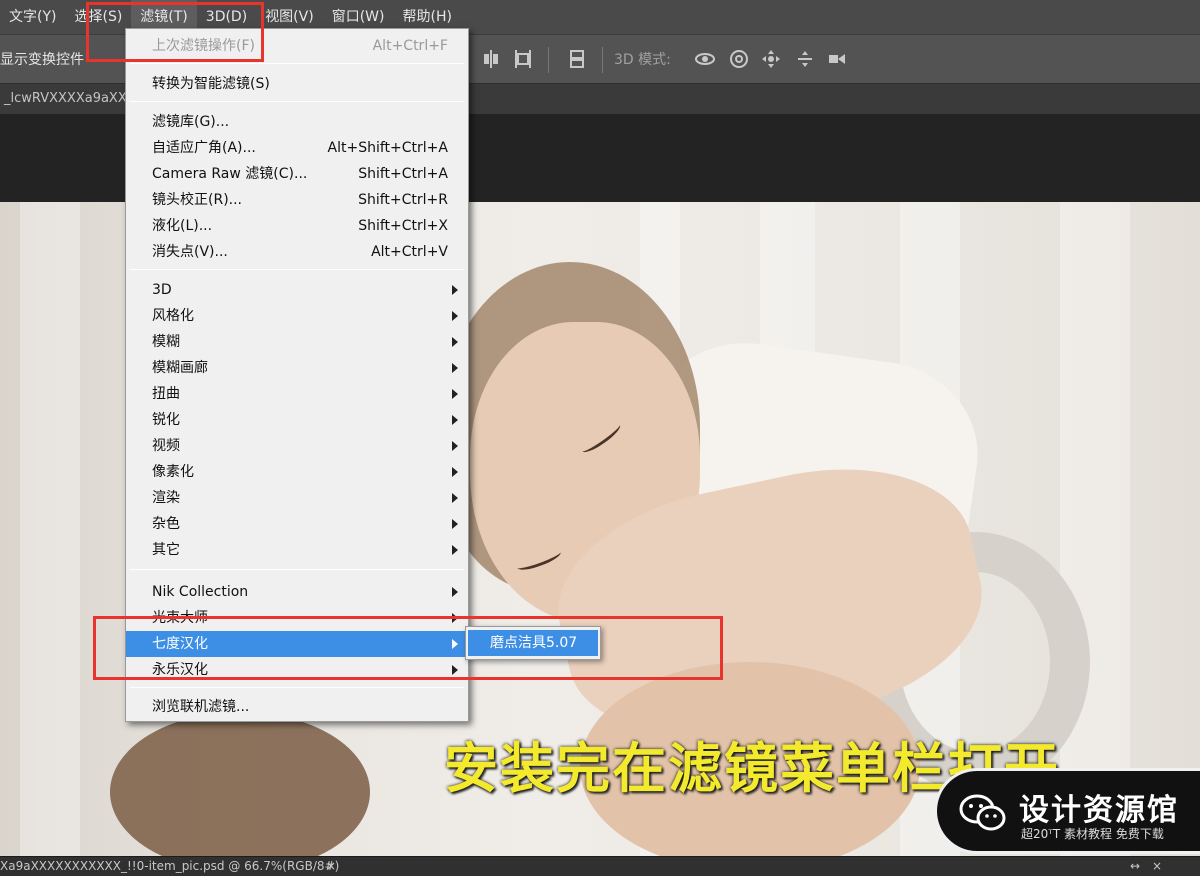  What do you see at coordinates (297, 498) in the screenshot?
I see `menu-item-render: 渲染` at bounding box center [297, 498].